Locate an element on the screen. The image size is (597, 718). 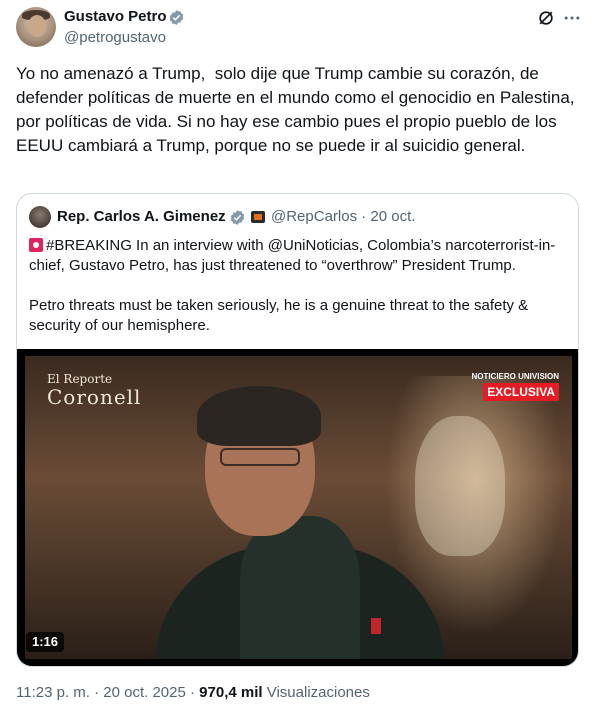
video-duration: 1:16 is located at coordinates (45, 642).